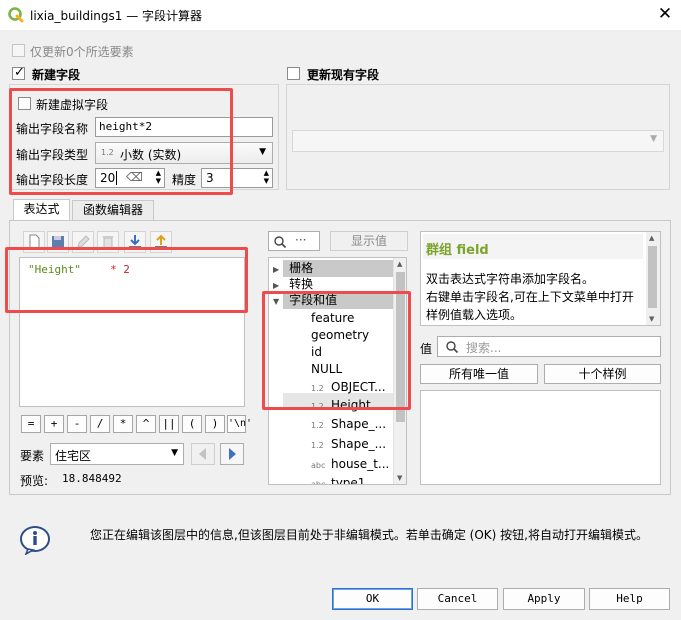 The height and width of the screenshot is (620, 681). Describe the element at coordinates (18, 72) in the screenshot. I see `create-field-checkbox` at that location.